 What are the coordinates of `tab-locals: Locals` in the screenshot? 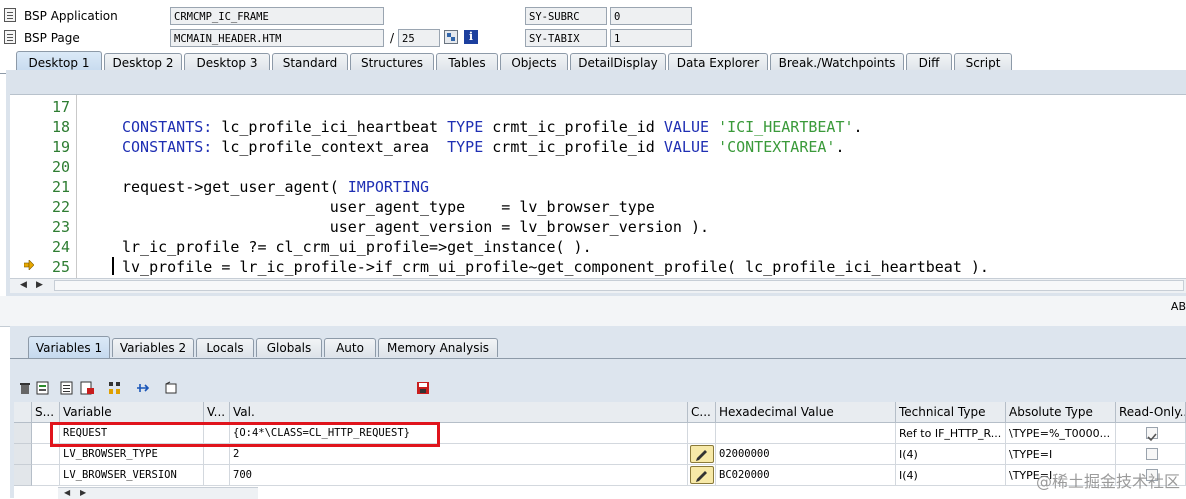 It's located at (225, 347).